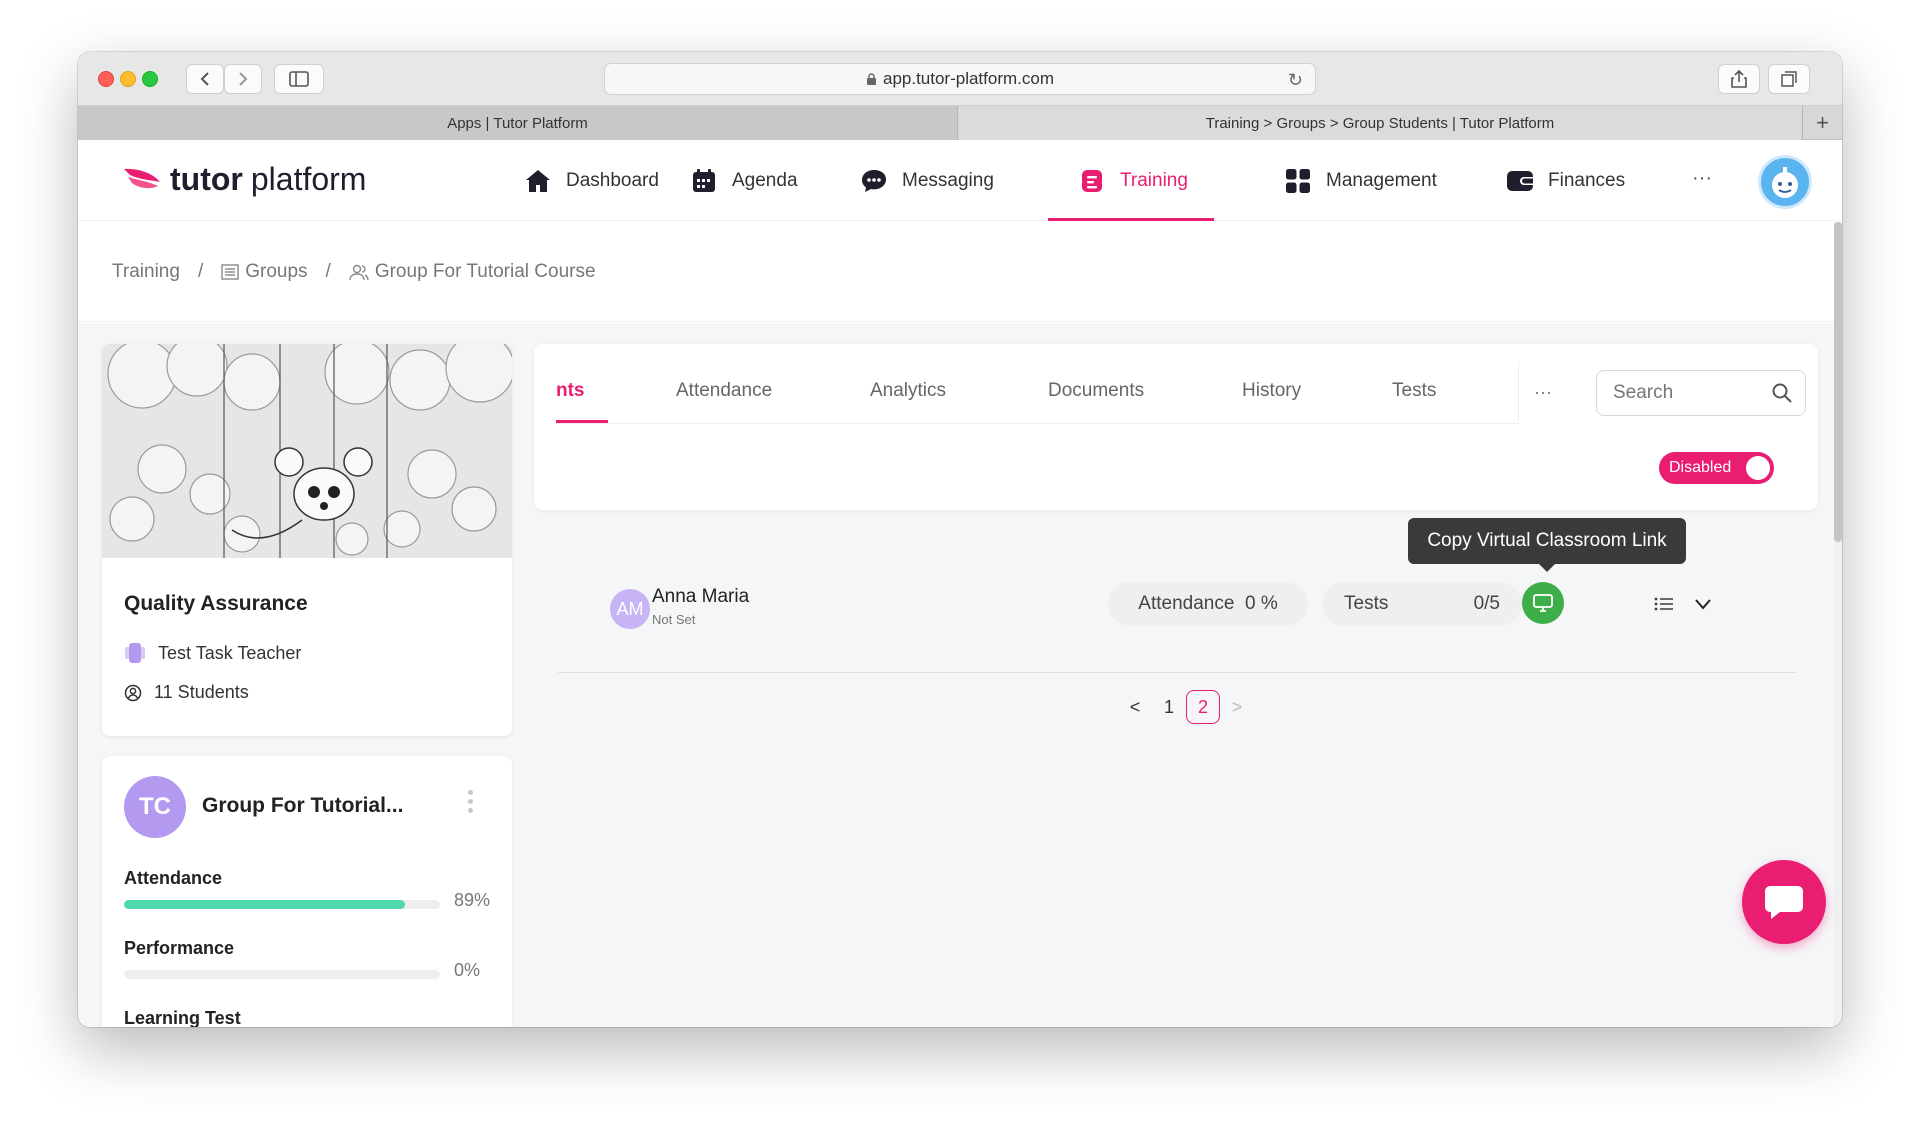  I want to click on breadcrumb-groups: Groups, so click(276, 272).